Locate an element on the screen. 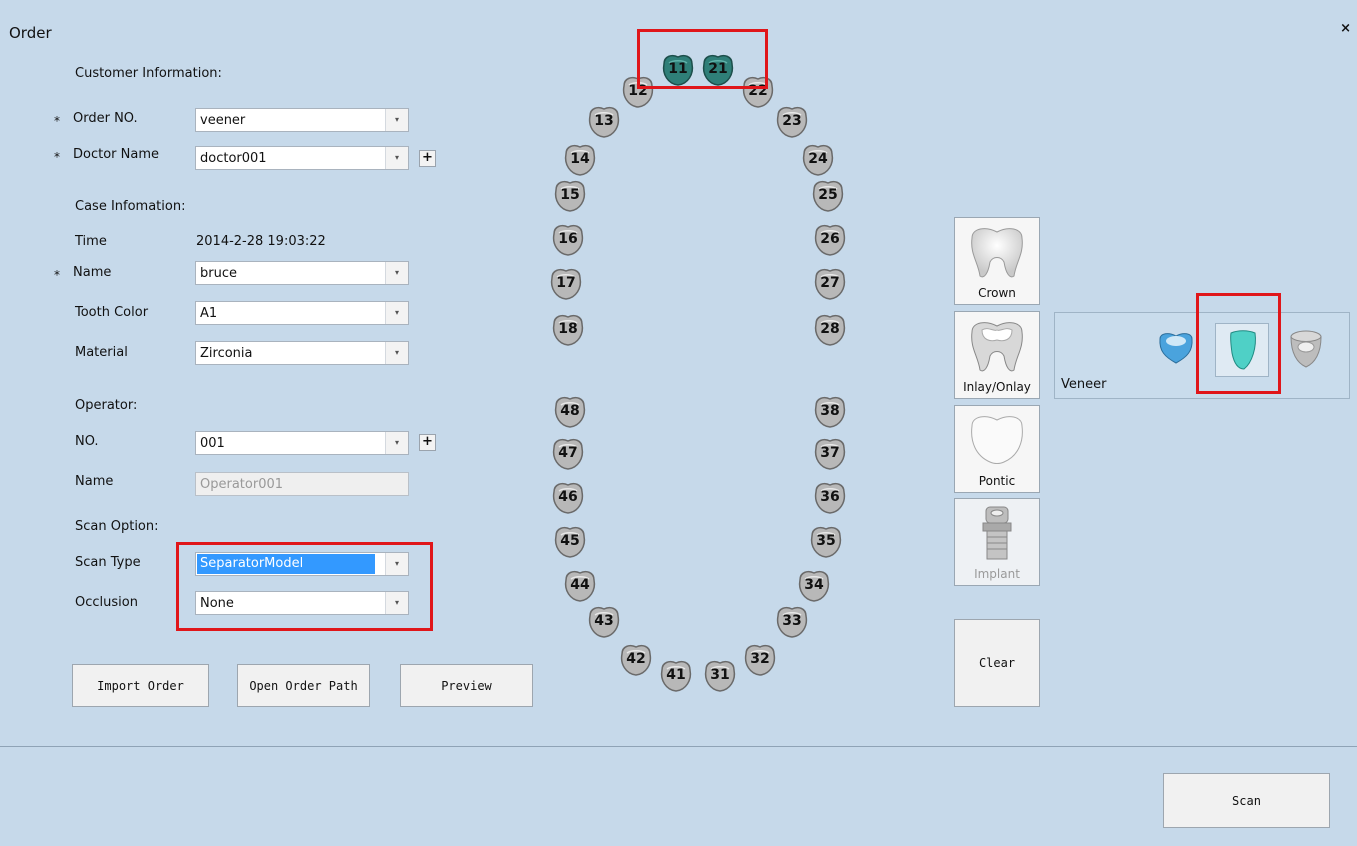  tooth-number: 37 is located at coordinates (830, 453).